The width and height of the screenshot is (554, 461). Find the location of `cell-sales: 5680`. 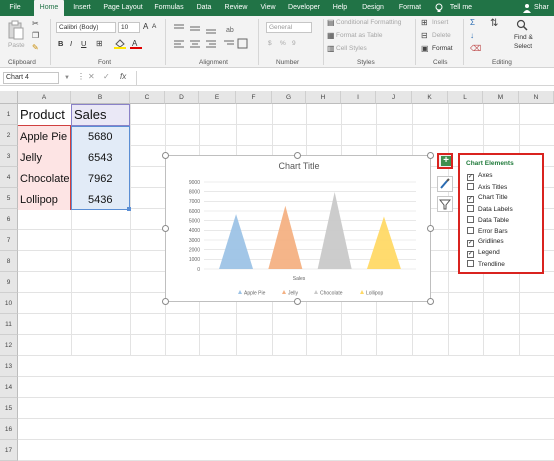

cell-sales: 5680 is located at coordinates (100, 137).